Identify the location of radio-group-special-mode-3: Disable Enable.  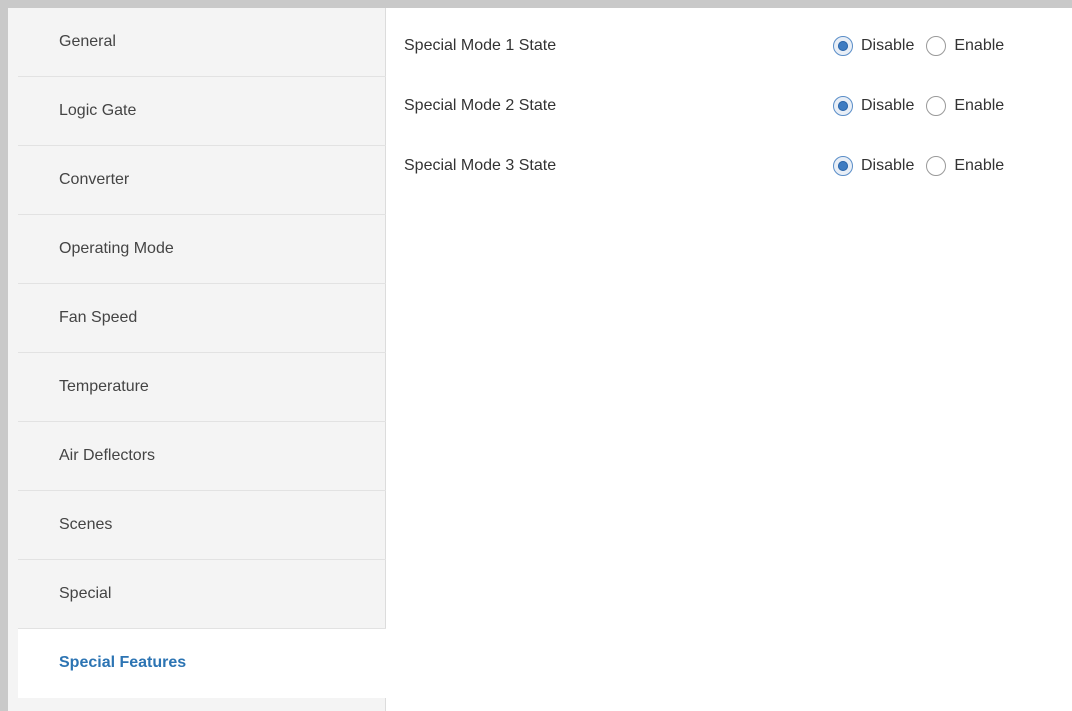
(924, 166).